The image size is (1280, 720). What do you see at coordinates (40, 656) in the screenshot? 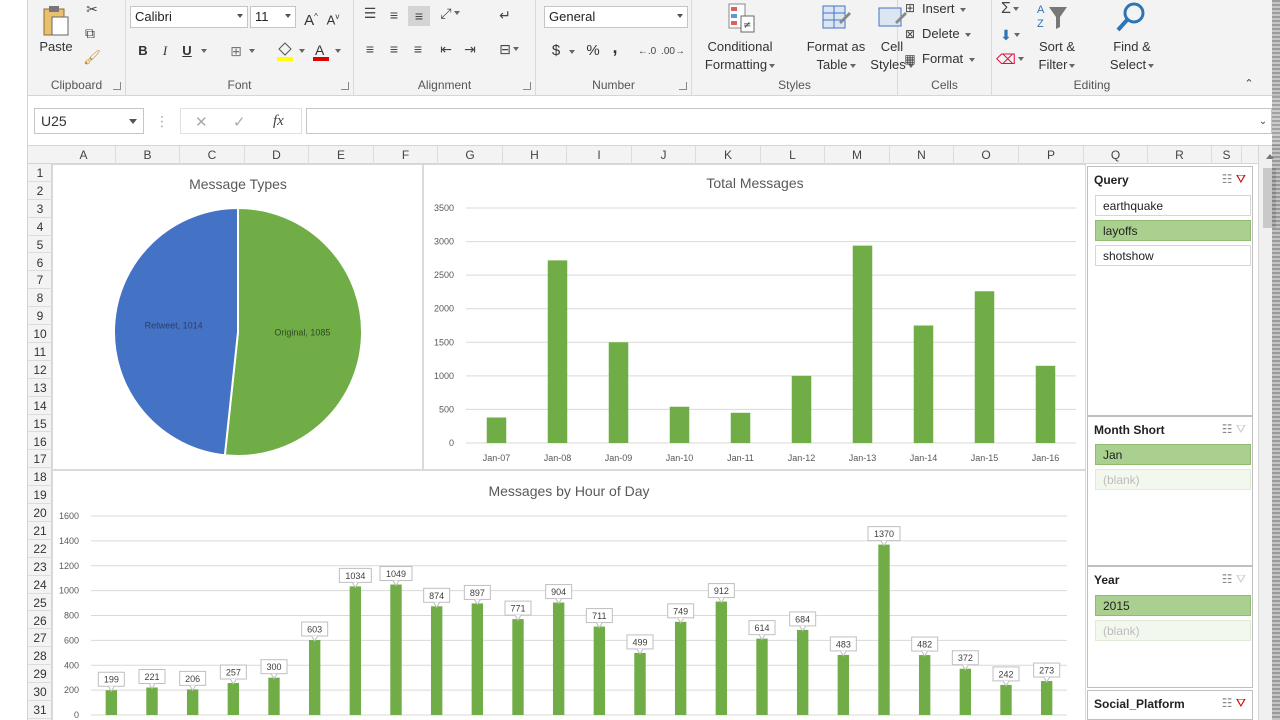
I see `row-header: 28` at bounding box center [40, 656].